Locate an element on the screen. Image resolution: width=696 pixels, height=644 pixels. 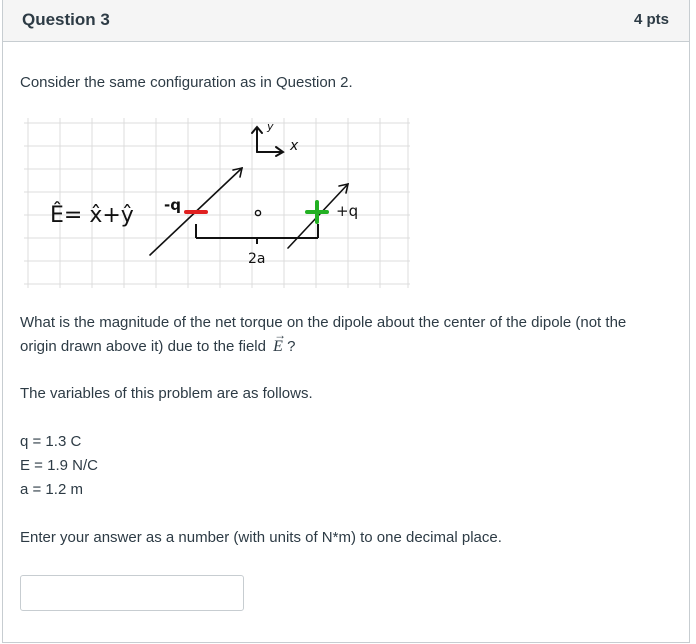
prompt-question-mark: ? is located at coordinates (291, 346).